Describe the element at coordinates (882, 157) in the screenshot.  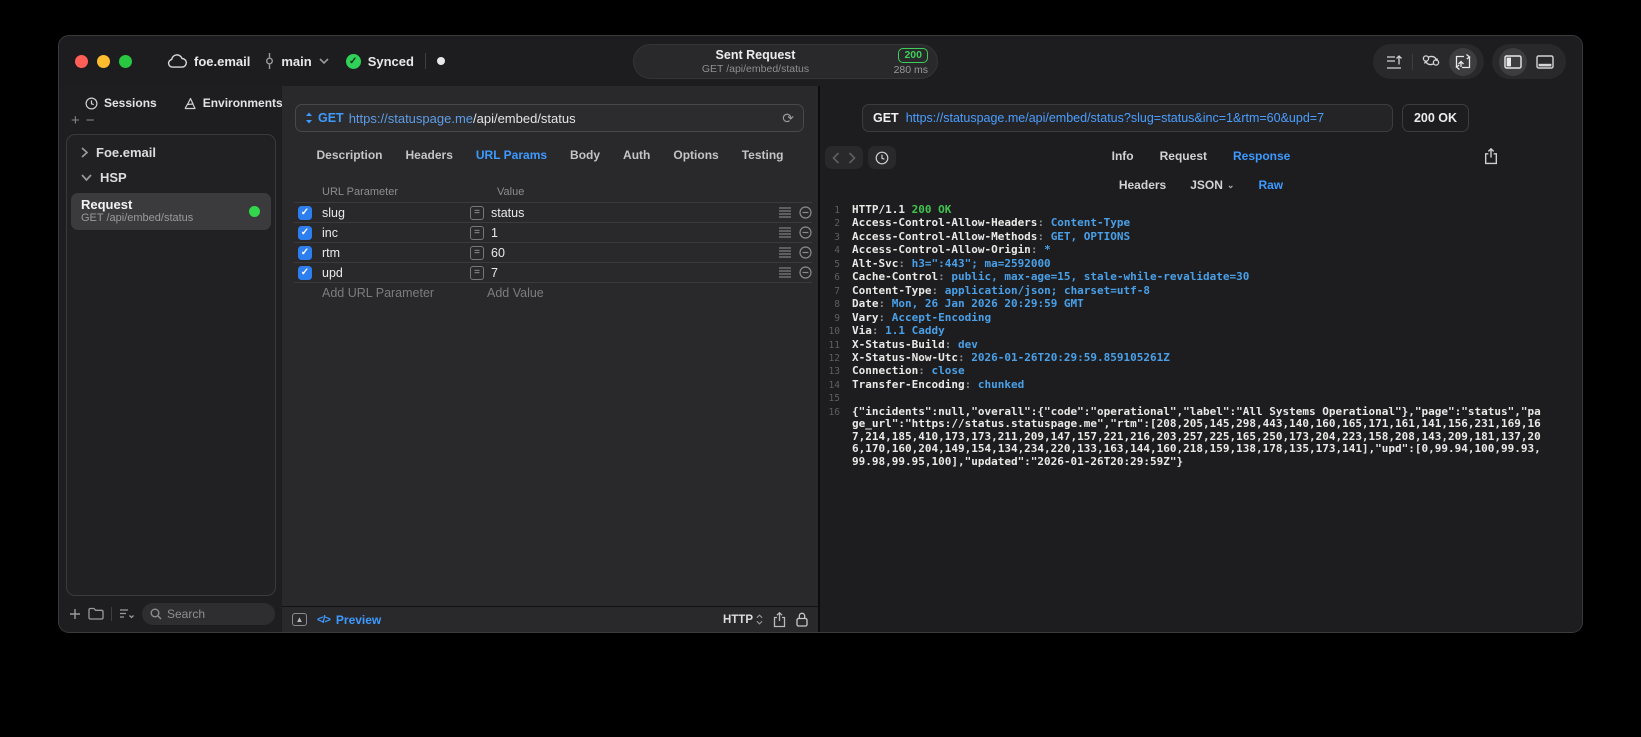
I see `history-button` at that location.